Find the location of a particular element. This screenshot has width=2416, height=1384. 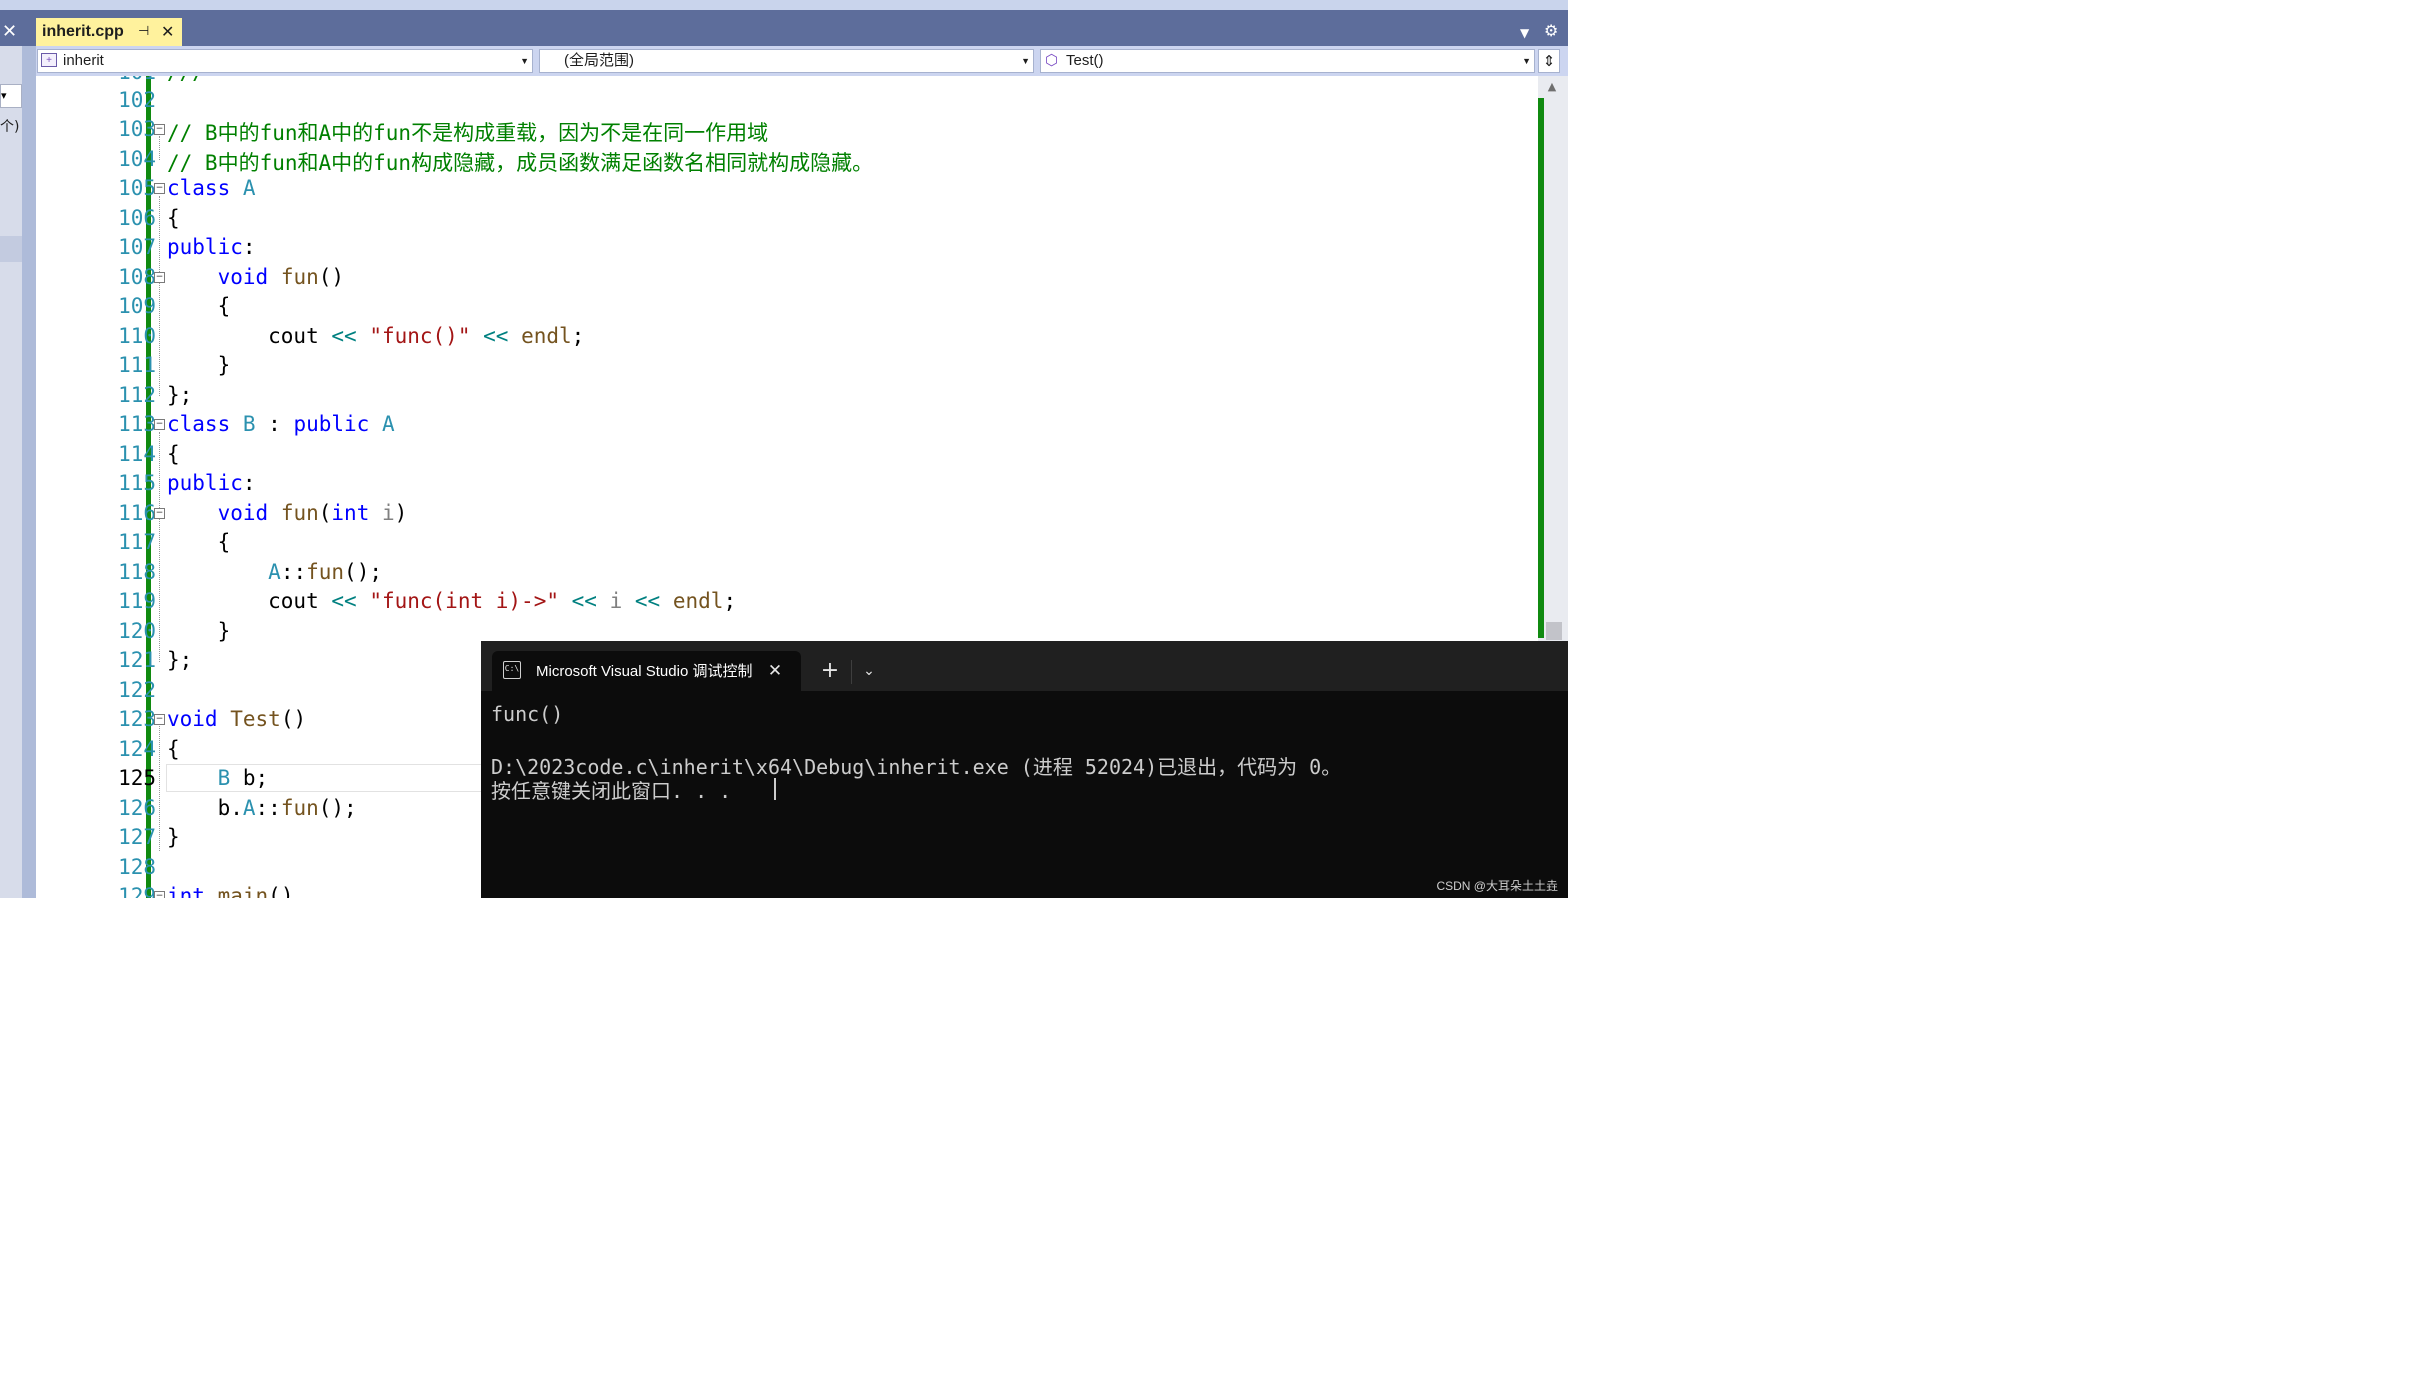

line-number: 105 is located at coordinates (137, 188).